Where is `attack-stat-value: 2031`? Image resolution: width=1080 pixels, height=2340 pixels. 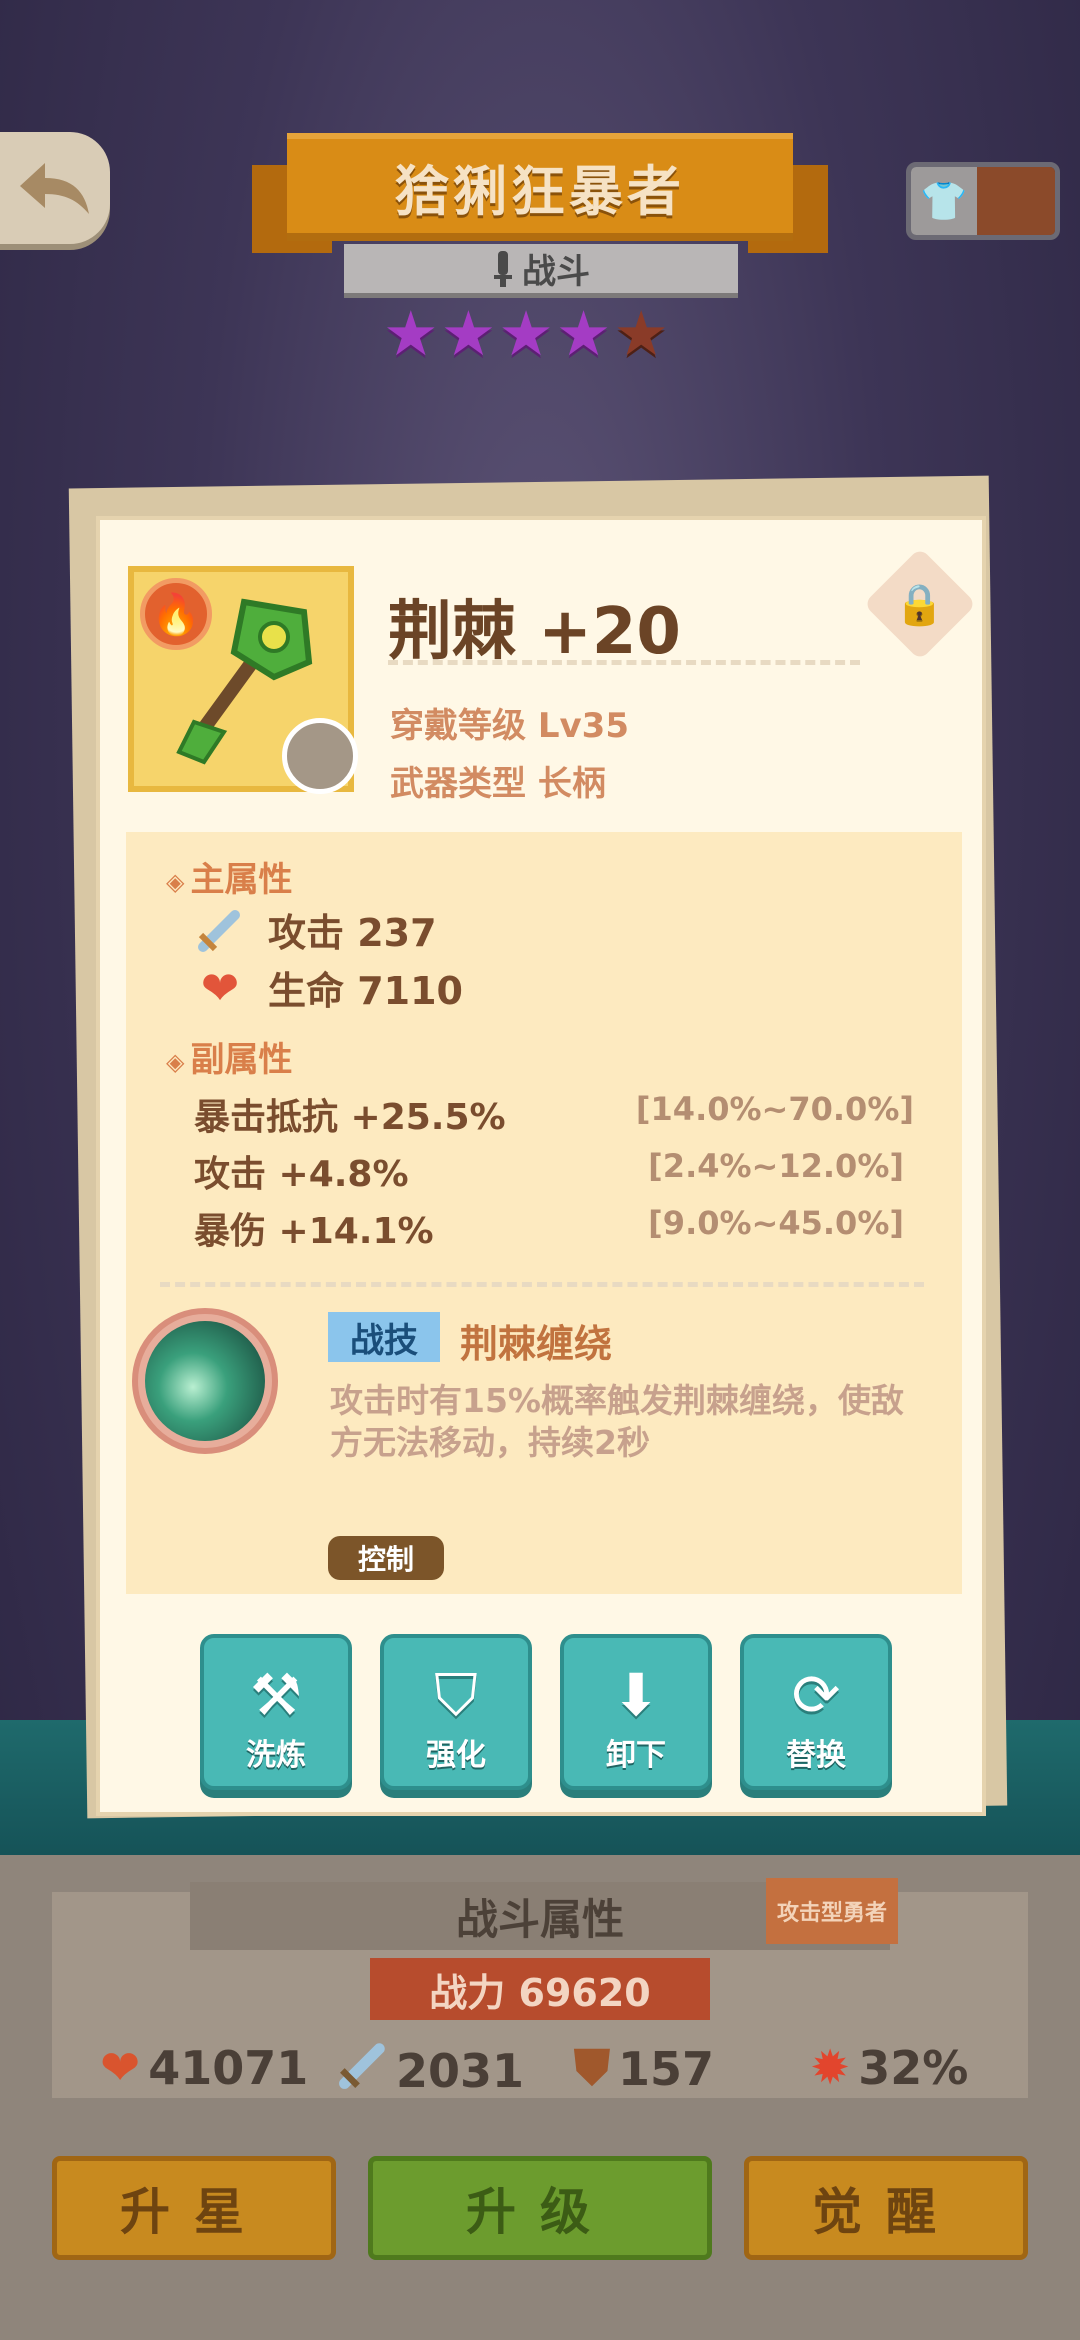 attack-stat-value: 2031 is located at coordinates (460, 2071).